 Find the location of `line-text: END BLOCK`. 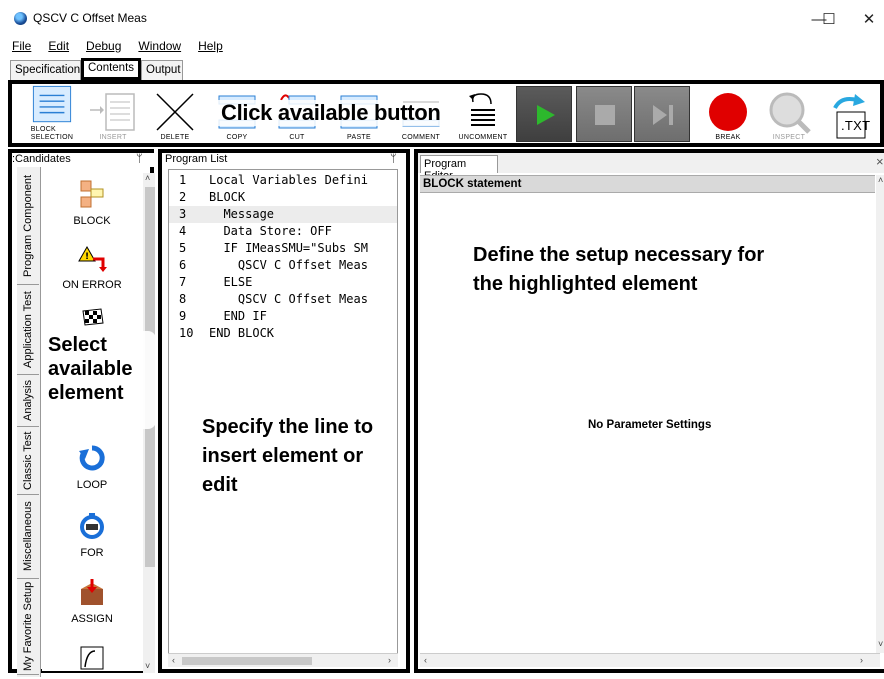

line-text: END BLOCK is located at coordinates (242, 333).